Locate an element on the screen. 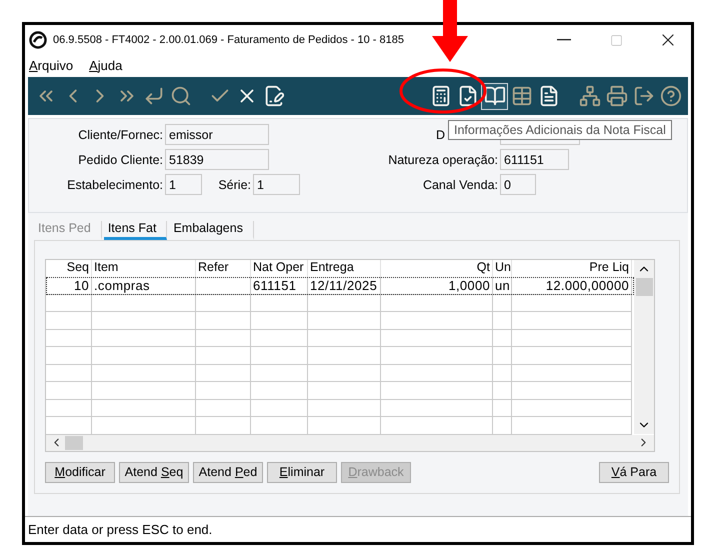 This screenshot has width=712, height=555. action-button: Eliminar is located at coordinates (302, 472).